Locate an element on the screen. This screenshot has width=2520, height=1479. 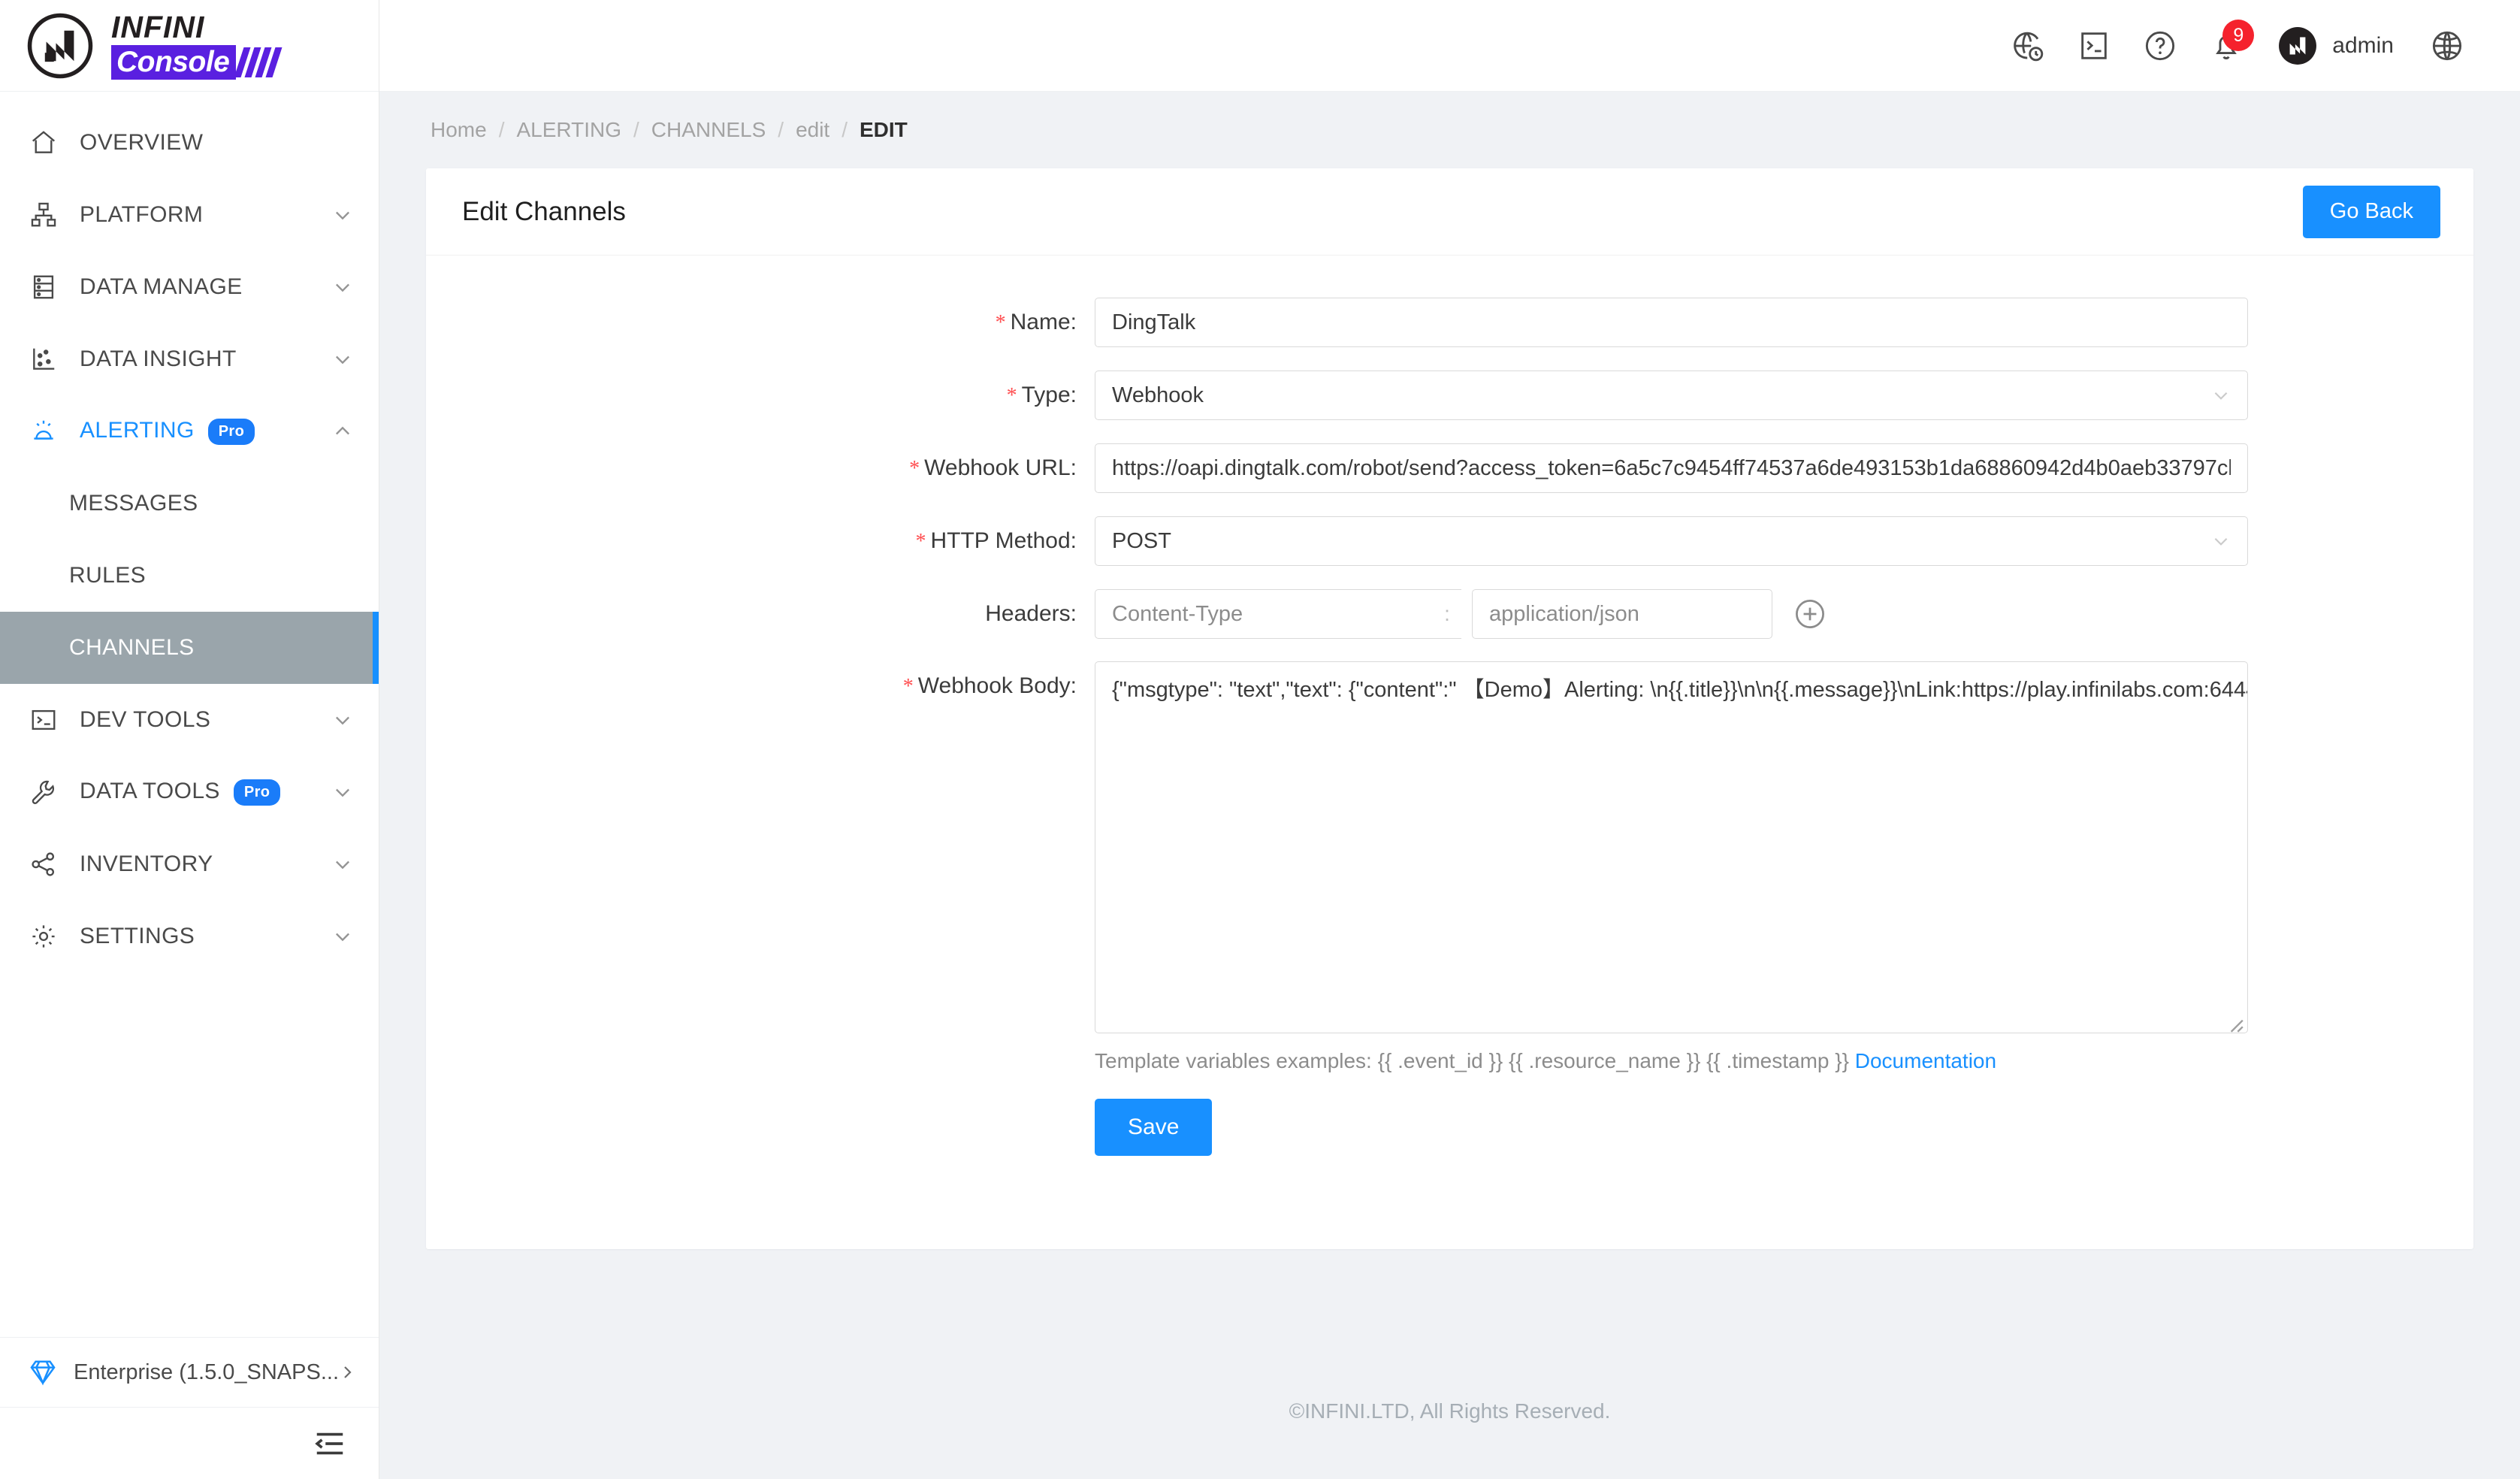
sidebar-item-overview: OVERVIEW is located at coordinates (189, 143).